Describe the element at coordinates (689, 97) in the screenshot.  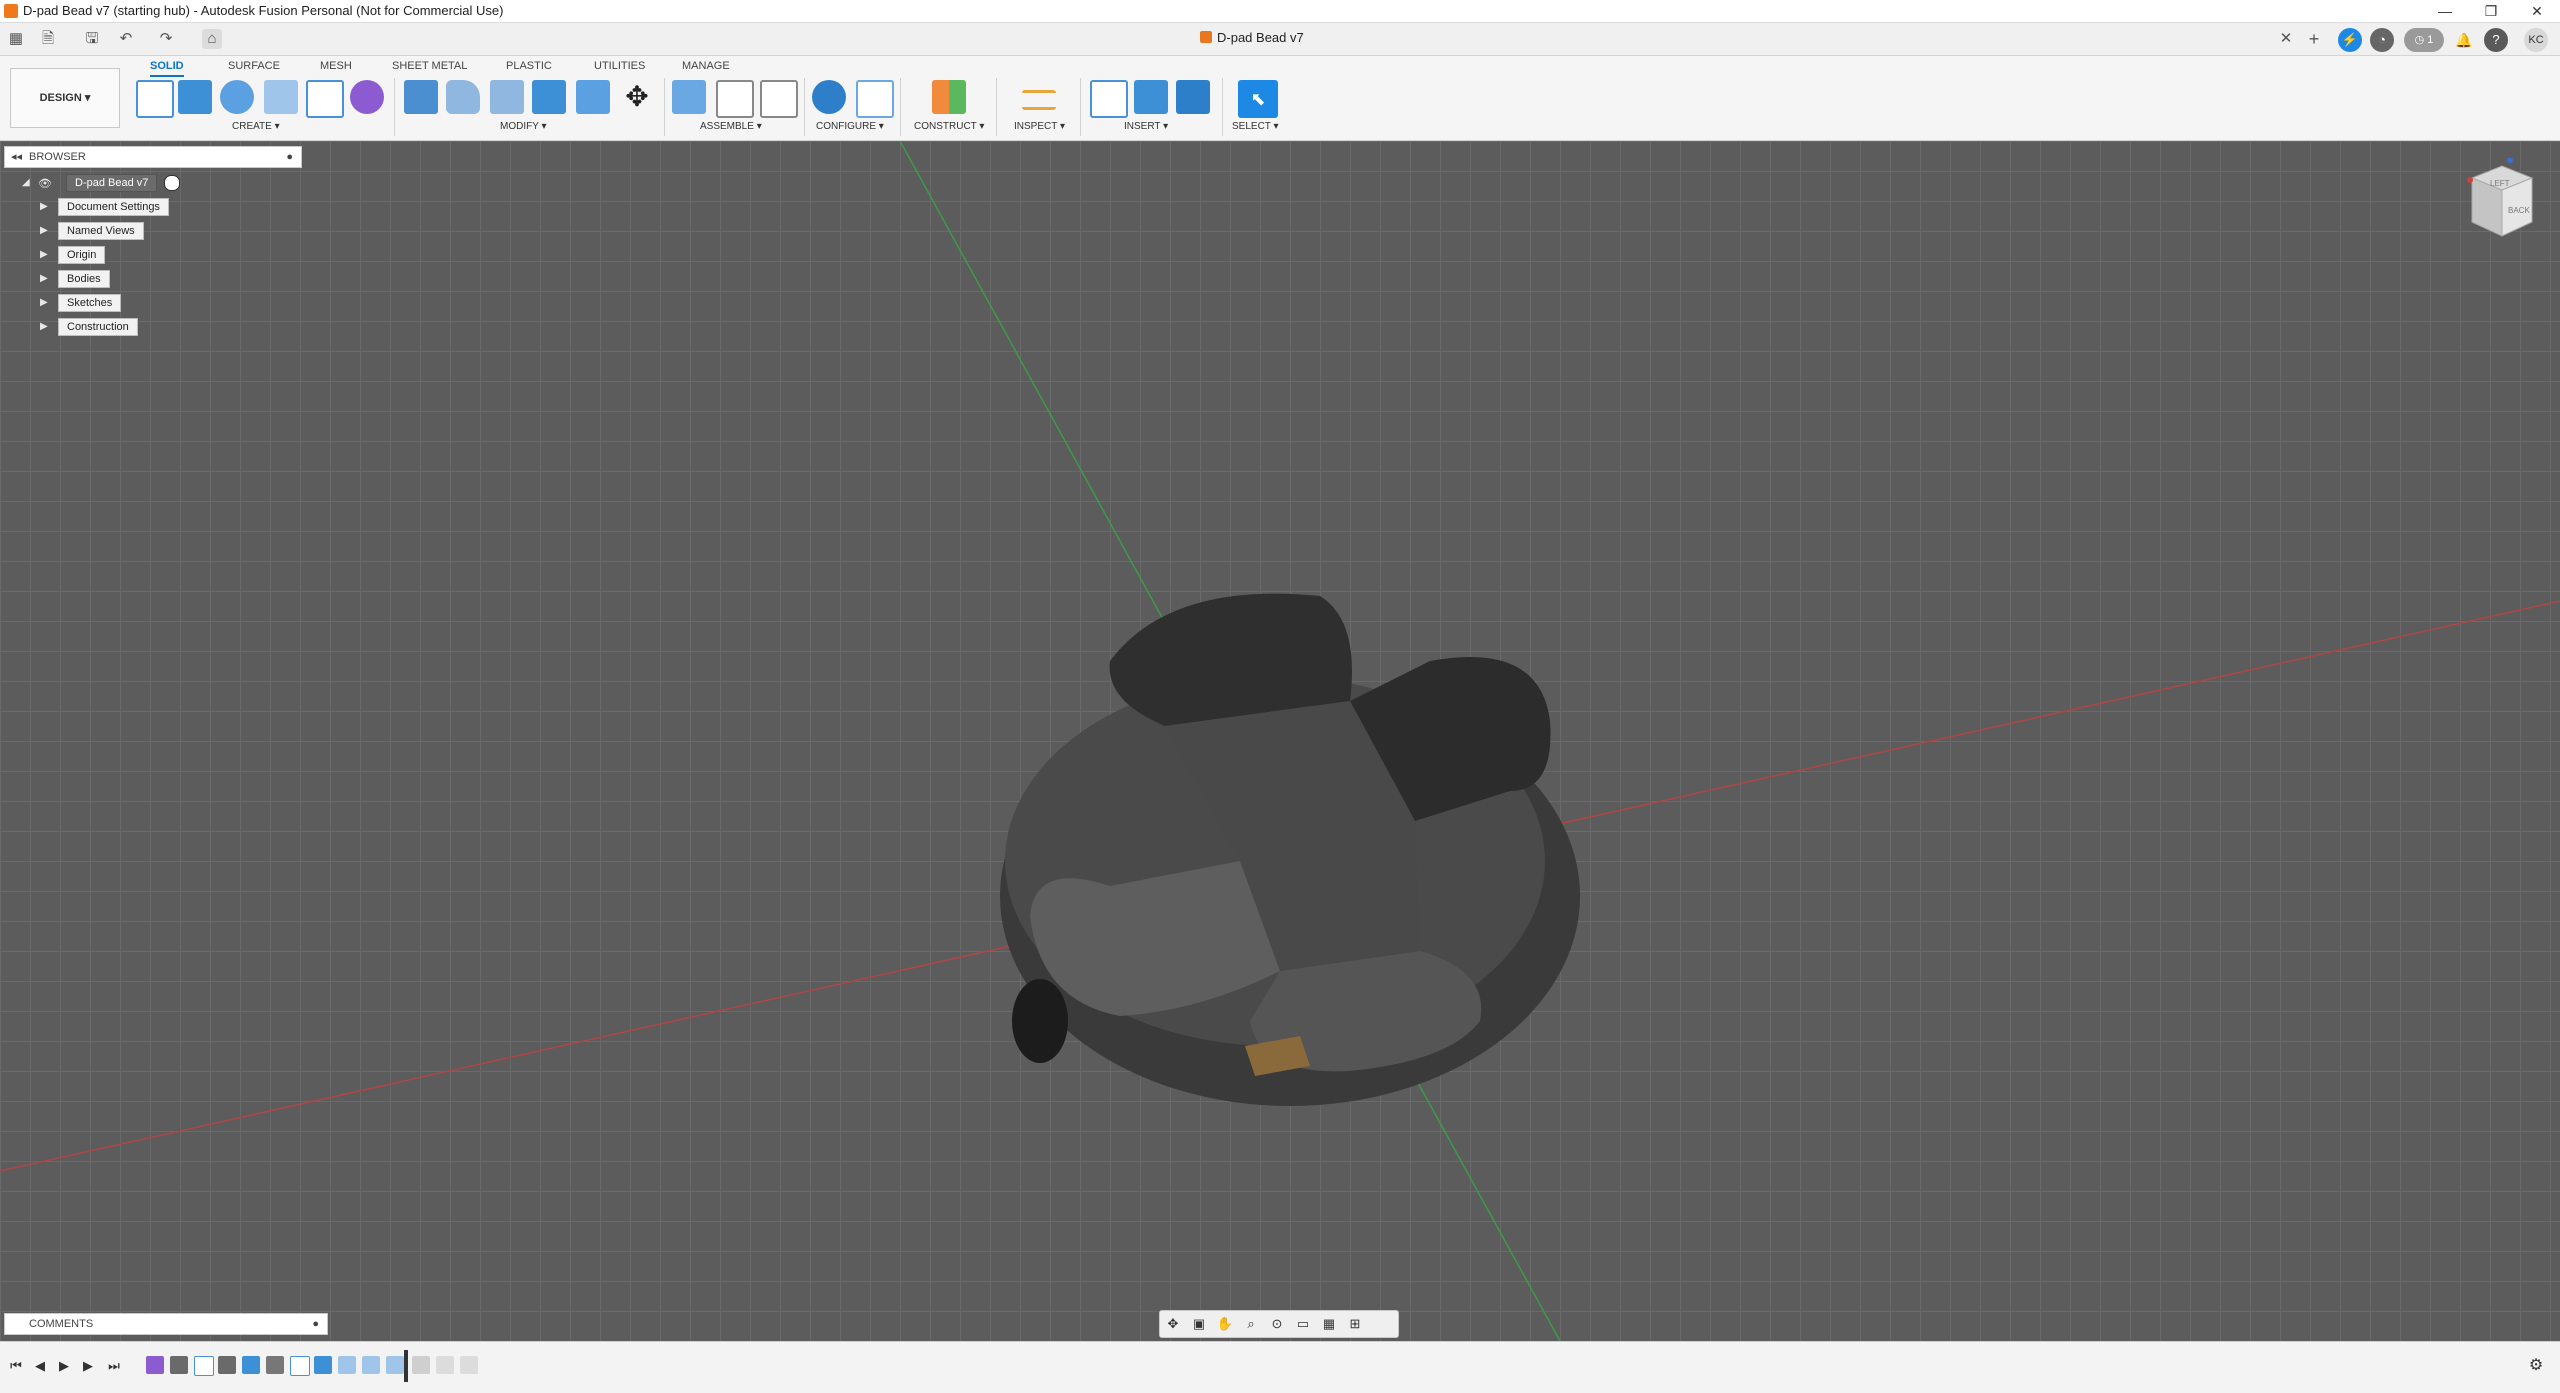
I see `new-component-icon` at that location.